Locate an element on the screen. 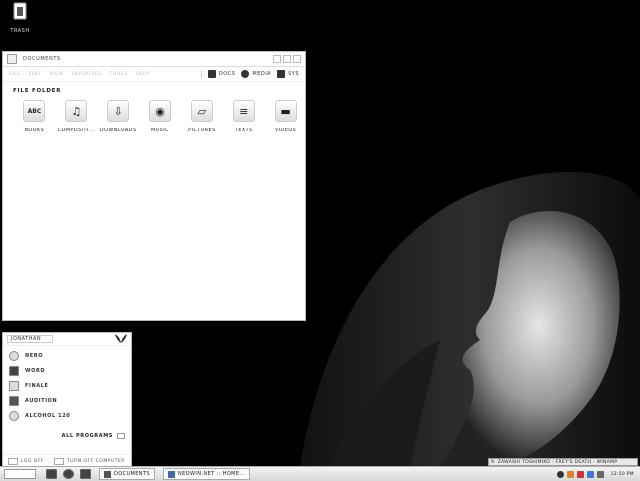 Image resolution: width=640 pixels, height=481 pixels. volume-icon is located at coordinates (600, 474).